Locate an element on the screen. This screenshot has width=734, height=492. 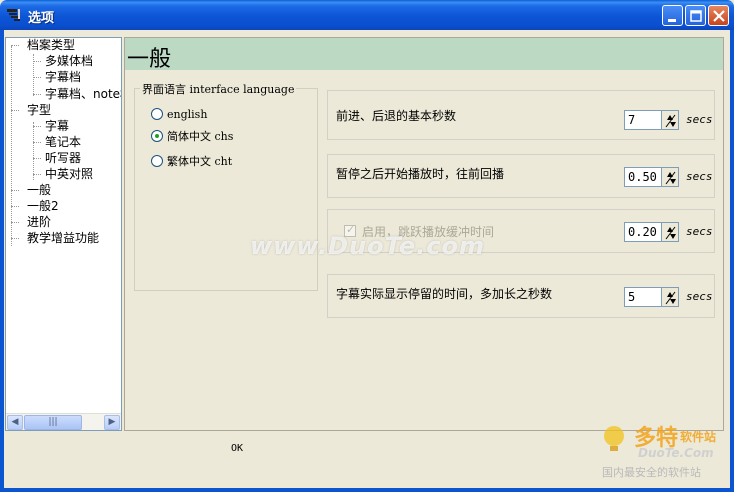
maximize-icon is located at coordinates (696, 16).